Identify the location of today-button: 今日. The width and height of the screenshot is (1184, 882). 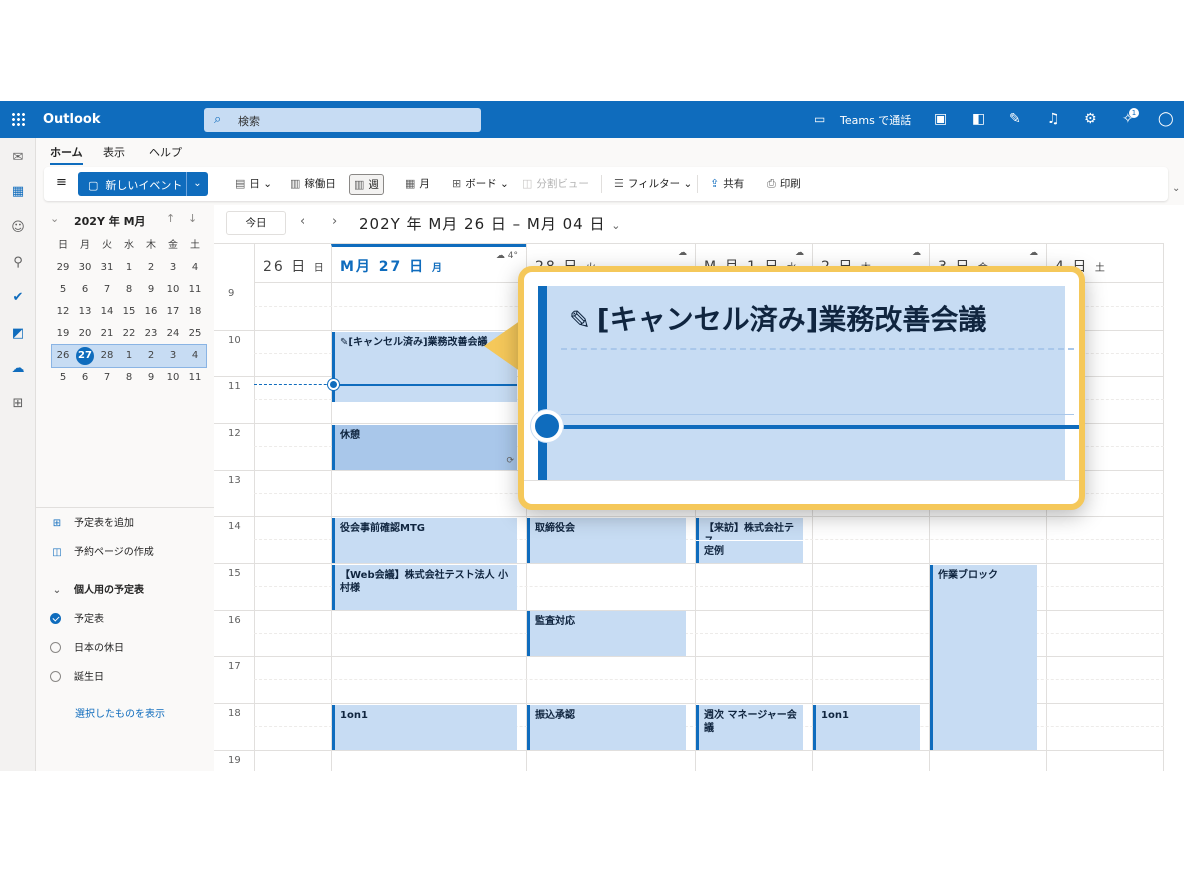
(256, 223).